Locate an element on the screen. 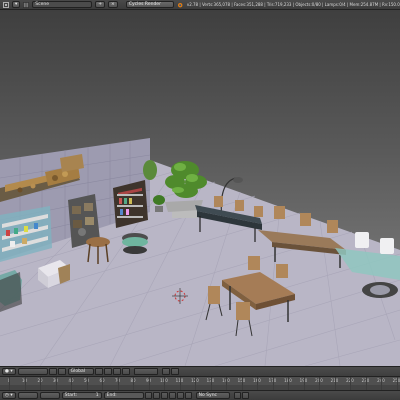  pivot-label: Global is located at coordinates (77, 371).